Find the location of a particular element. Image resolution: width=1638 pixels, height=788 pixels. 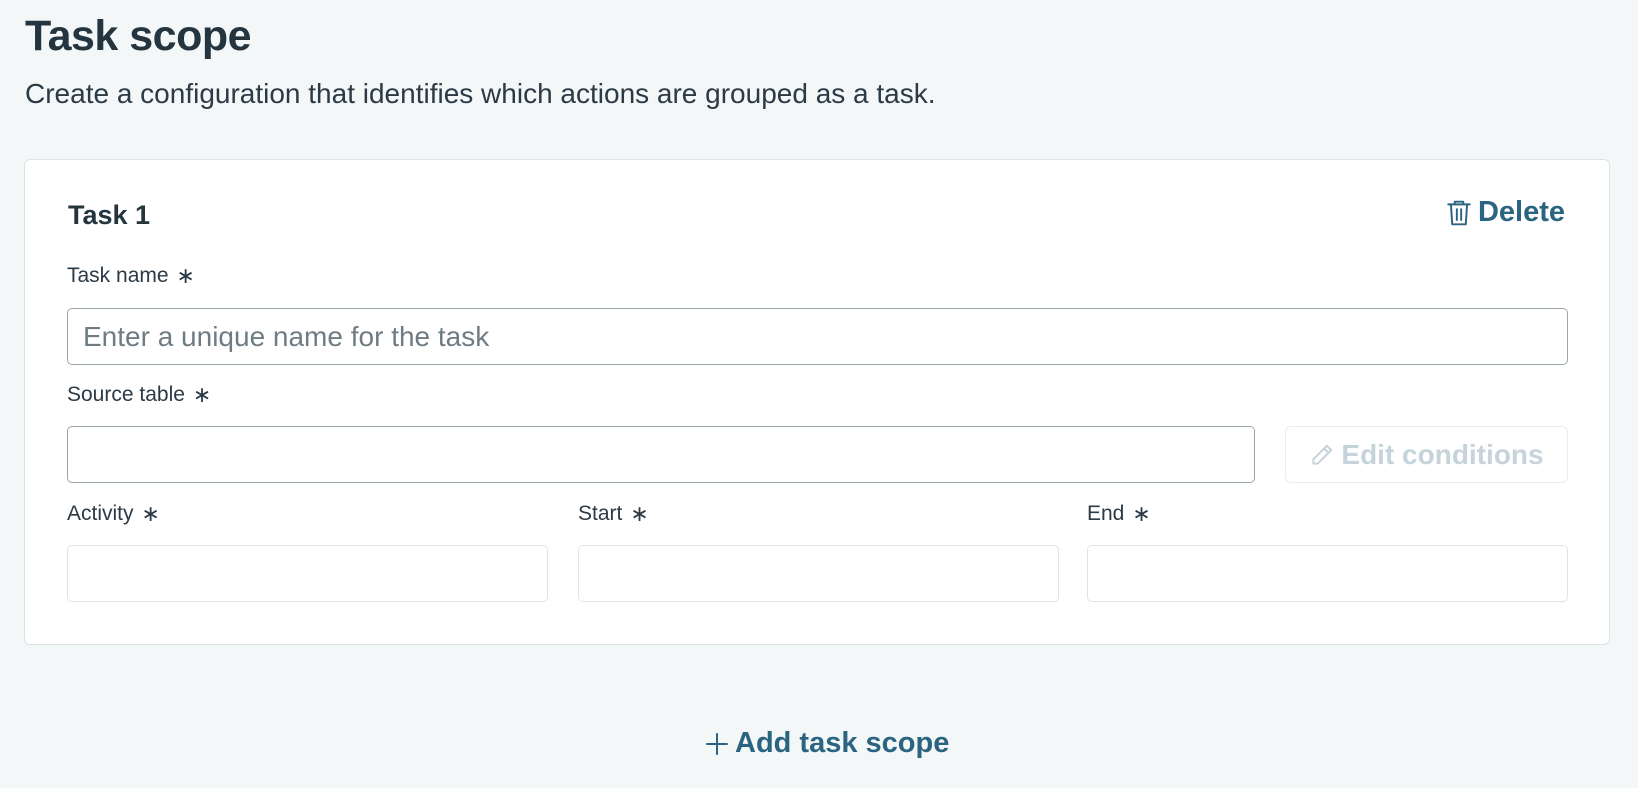

start-label-text: Start is located at coordinates (600, 513).